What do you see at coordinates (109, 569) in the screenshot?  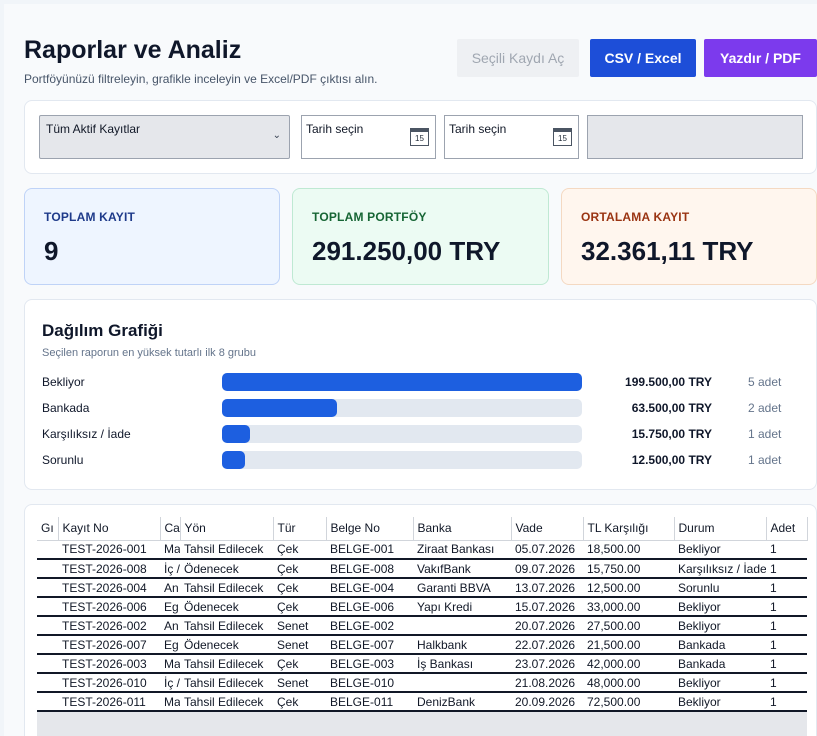 I see `table-cell: TEST-2026-008` at bounding box center [109, 569].